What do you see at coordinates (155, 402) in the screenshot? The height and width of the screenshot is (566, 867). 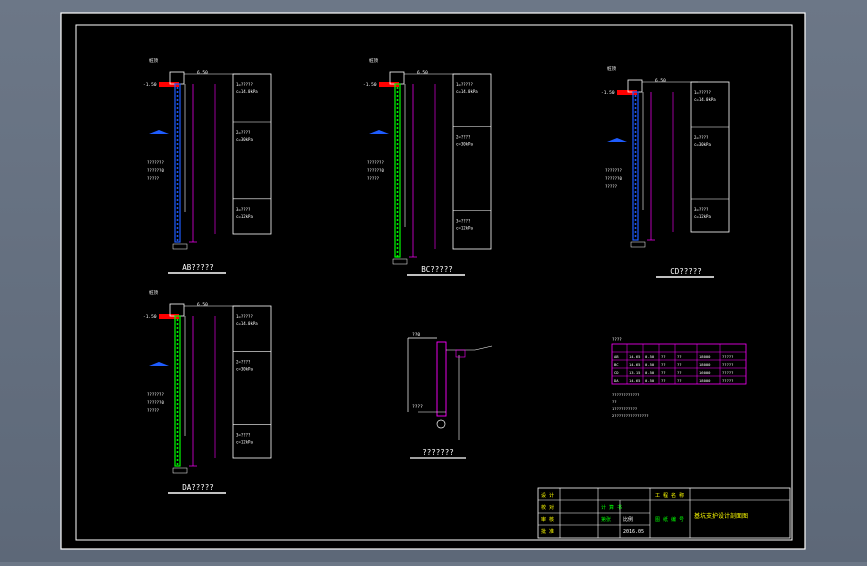 I see `section-soil-note: ??????0` at bounding box center [155, 402].